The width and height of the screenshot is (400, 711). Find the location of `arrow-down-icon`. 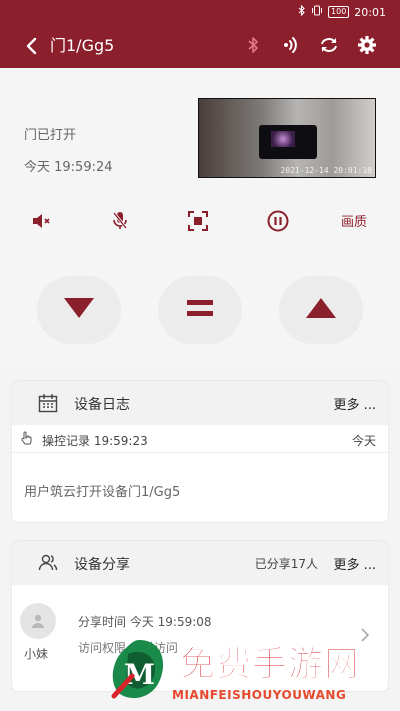

arrow-down-icon is located at coordinates (79, 310).